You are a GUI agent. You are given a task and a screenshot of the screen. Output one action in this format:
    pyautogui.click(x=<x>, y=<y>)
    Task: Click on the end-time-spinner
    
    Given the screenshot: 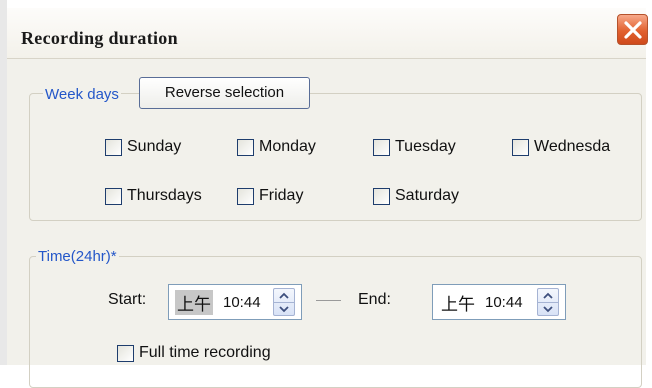 What is the action you would take?
    pyautogui.click(x=548, y=302)
    